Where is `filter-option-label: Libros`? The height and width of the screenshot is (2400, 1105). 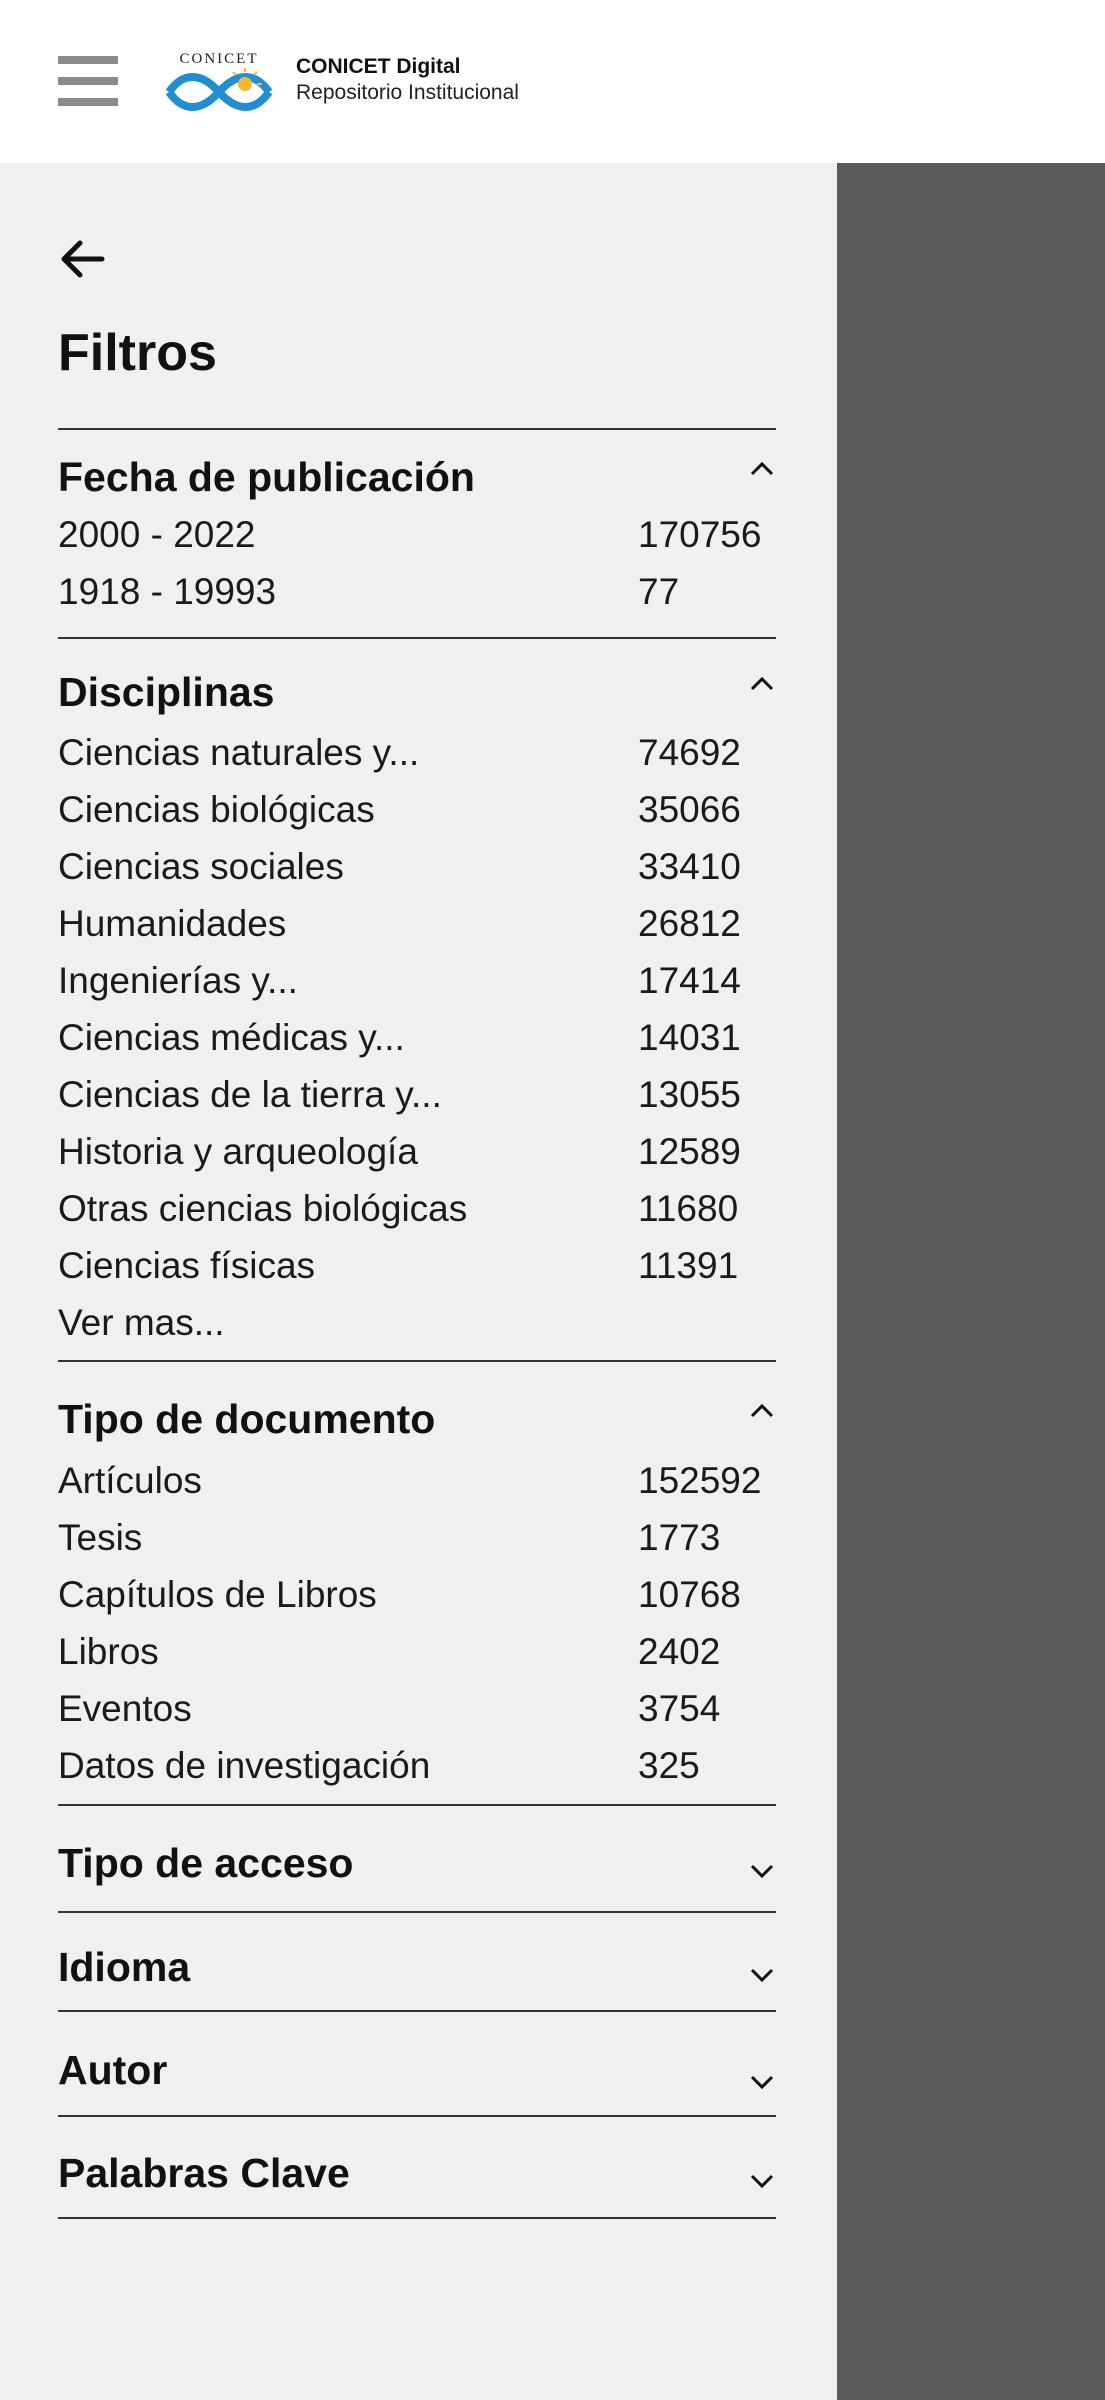 filter-option-label: Libros is located at coordinates (108, 1651).